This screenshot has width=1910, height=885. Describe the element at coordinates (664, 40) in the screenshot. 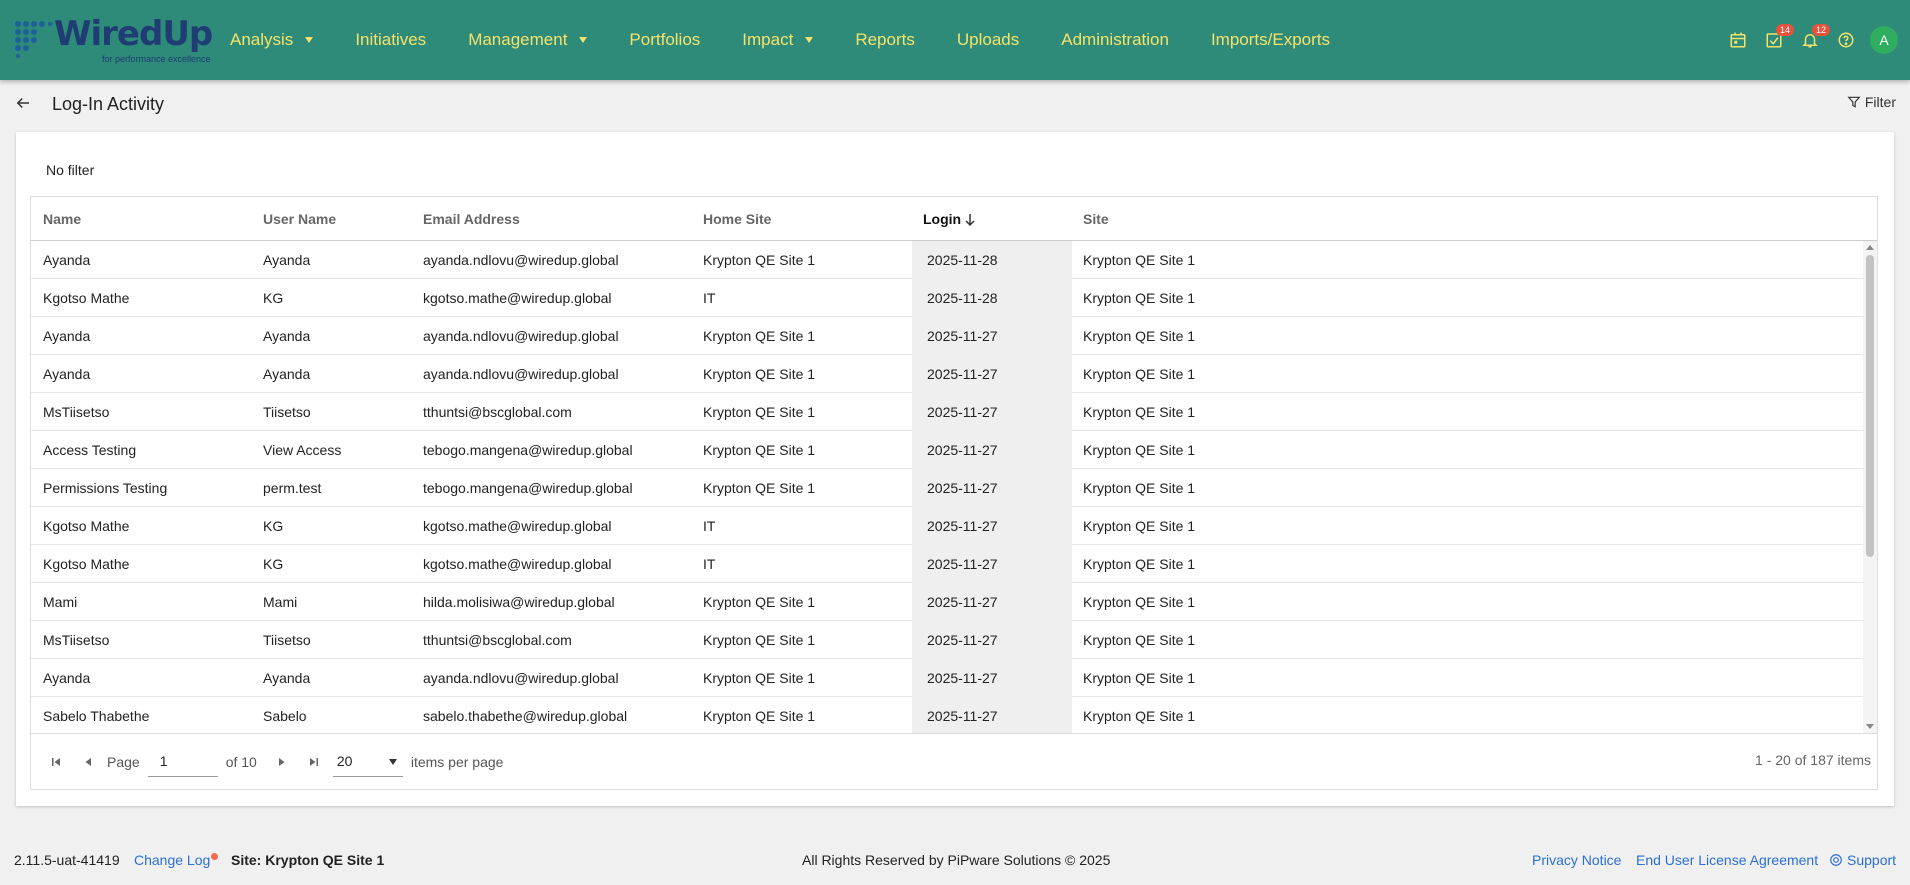

I see `nav-portfolios: Portfolios` at that location.